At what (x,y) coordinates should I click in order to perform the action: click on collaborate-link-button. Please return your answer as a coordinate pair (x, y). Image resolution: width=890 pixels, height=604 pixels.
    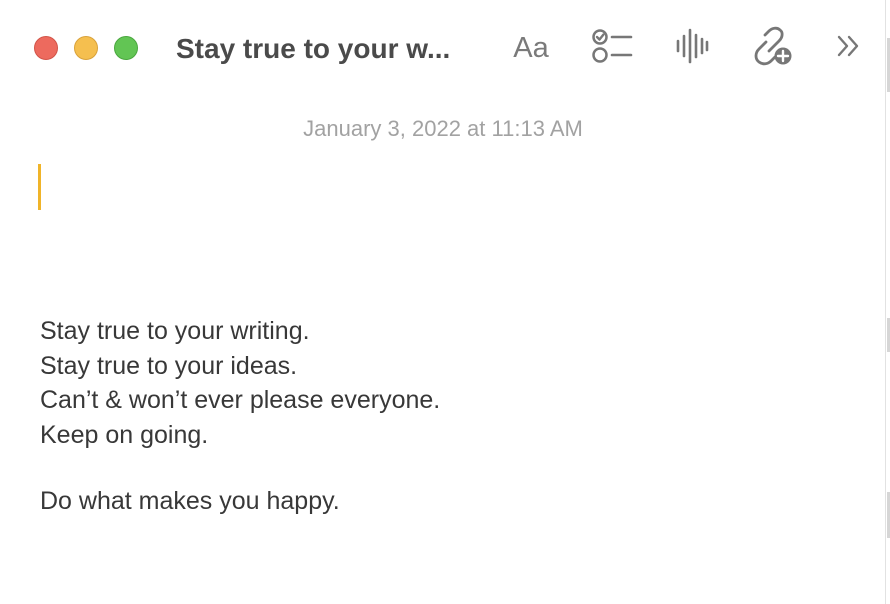
    Looking at the image, I should click on (772, 48).